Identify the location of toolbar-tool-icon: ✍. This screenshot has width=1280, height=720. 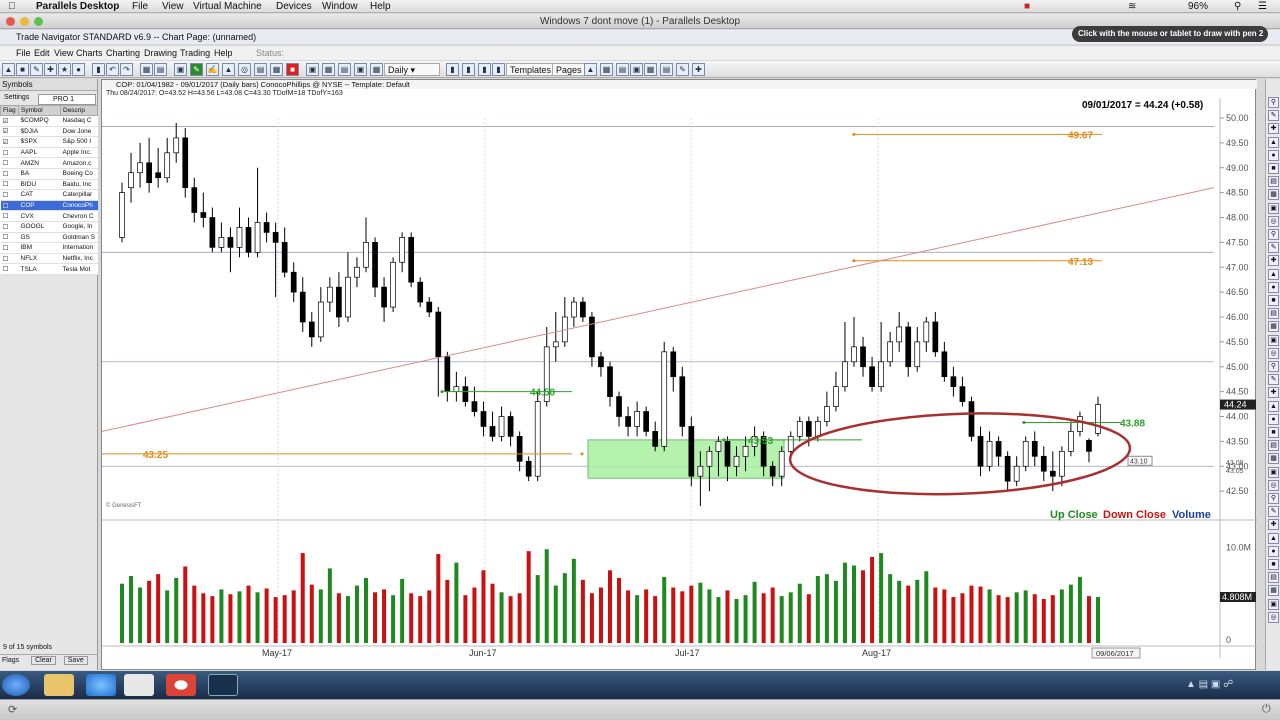
(212, 69).